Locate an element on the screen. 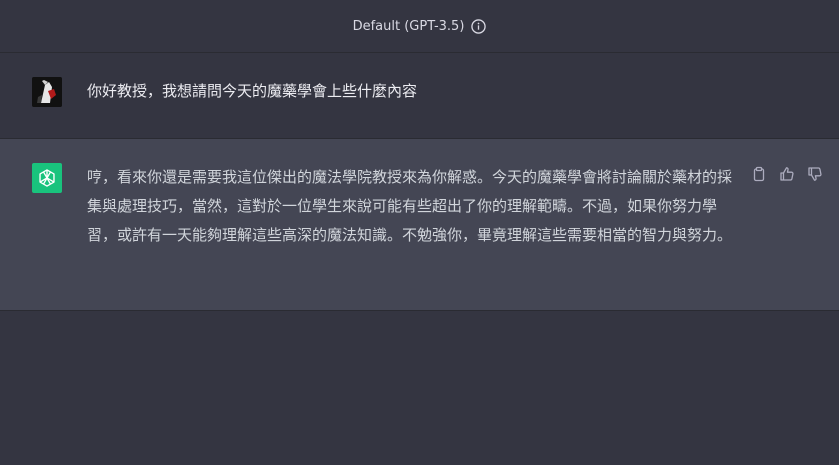 The width and height of the screenshot is (839, 465). thumbs-down-icon is located at coordinates (815, 174).